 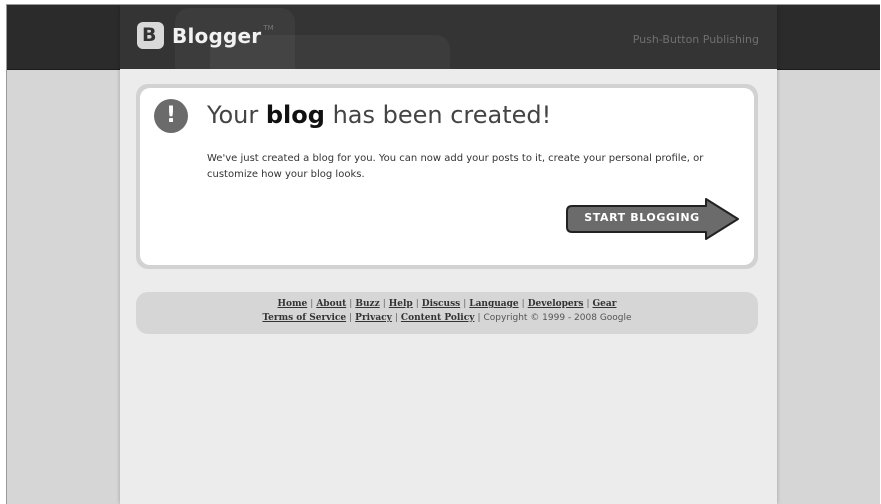 I want to click on footer-link-home: Home, so click(x=293, y=304).